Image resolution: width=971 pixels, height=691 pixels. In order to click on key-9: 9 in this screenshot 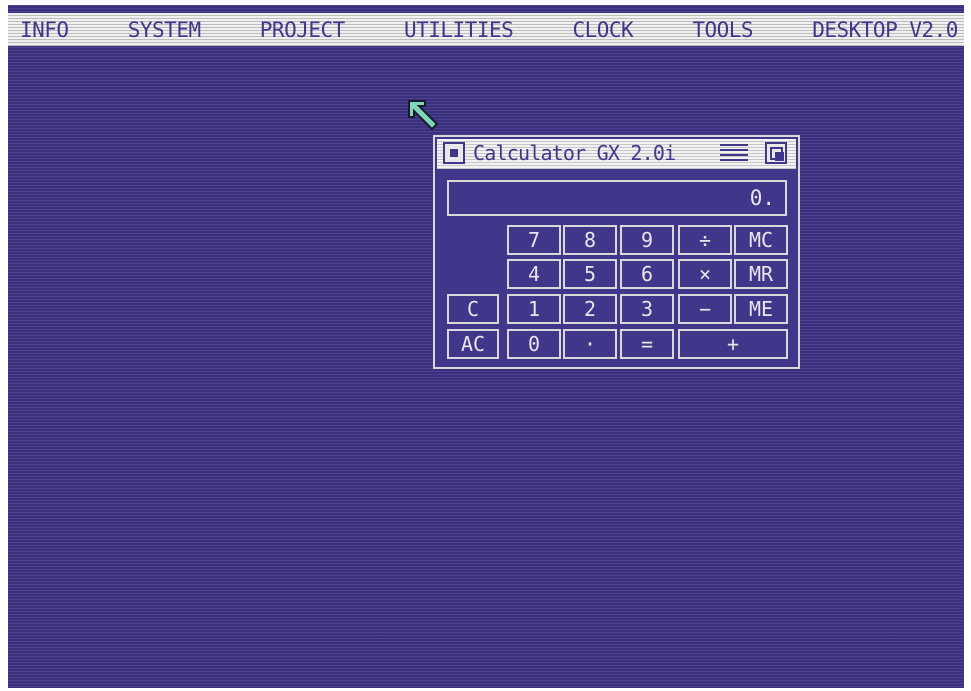, I will do `click(647, 240)`.